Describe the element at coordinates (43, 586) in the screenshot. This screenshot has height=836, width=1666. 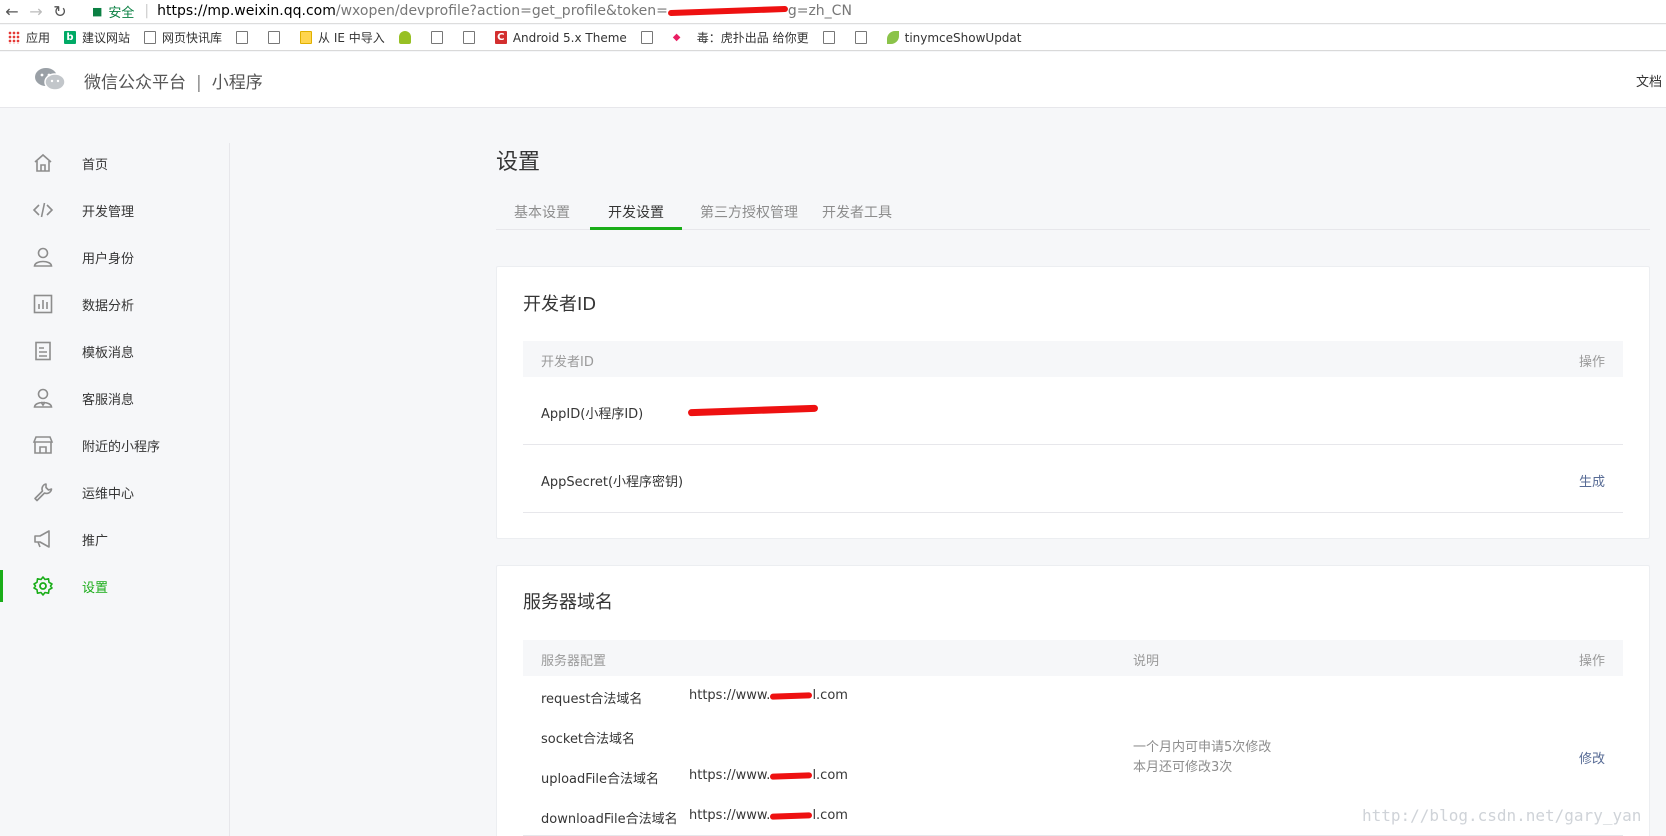
I see `gear-icon` at that location.